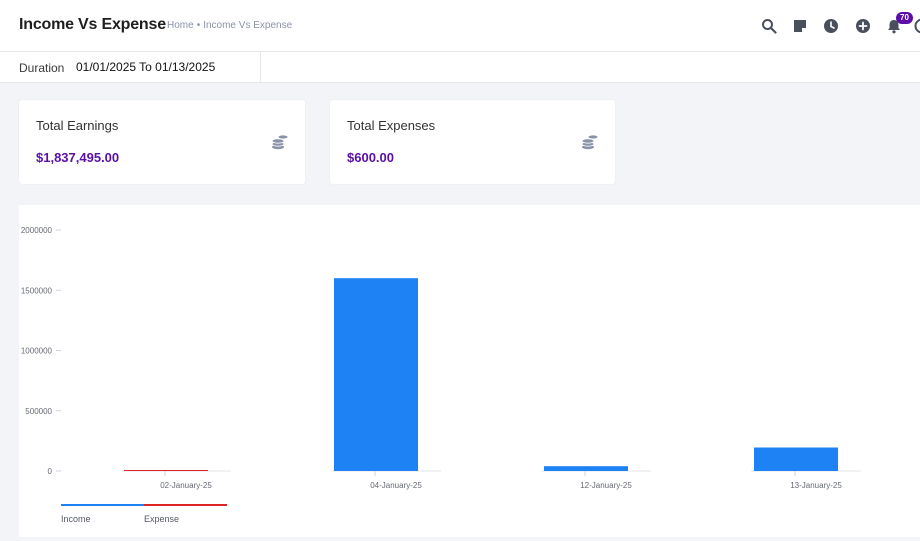 This screenshot has height=541, width=920. What do you see at coordinates (161, 519) in the screenshot?
I see `legend-label: Expense` at bounding box center [161, 519].